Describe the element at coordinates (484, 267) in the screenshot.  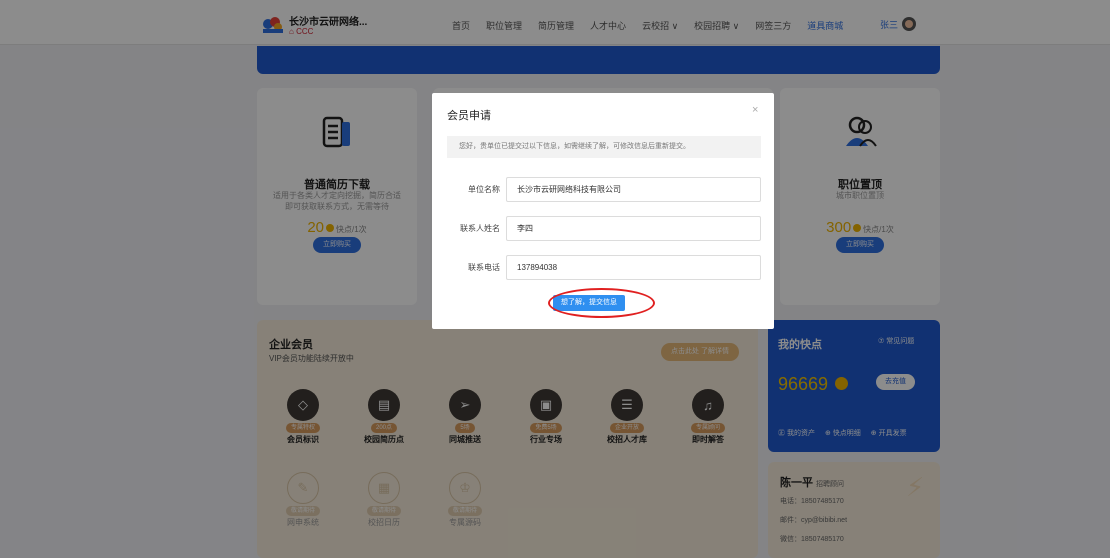
I see `field-label: 联系电话` at that location.